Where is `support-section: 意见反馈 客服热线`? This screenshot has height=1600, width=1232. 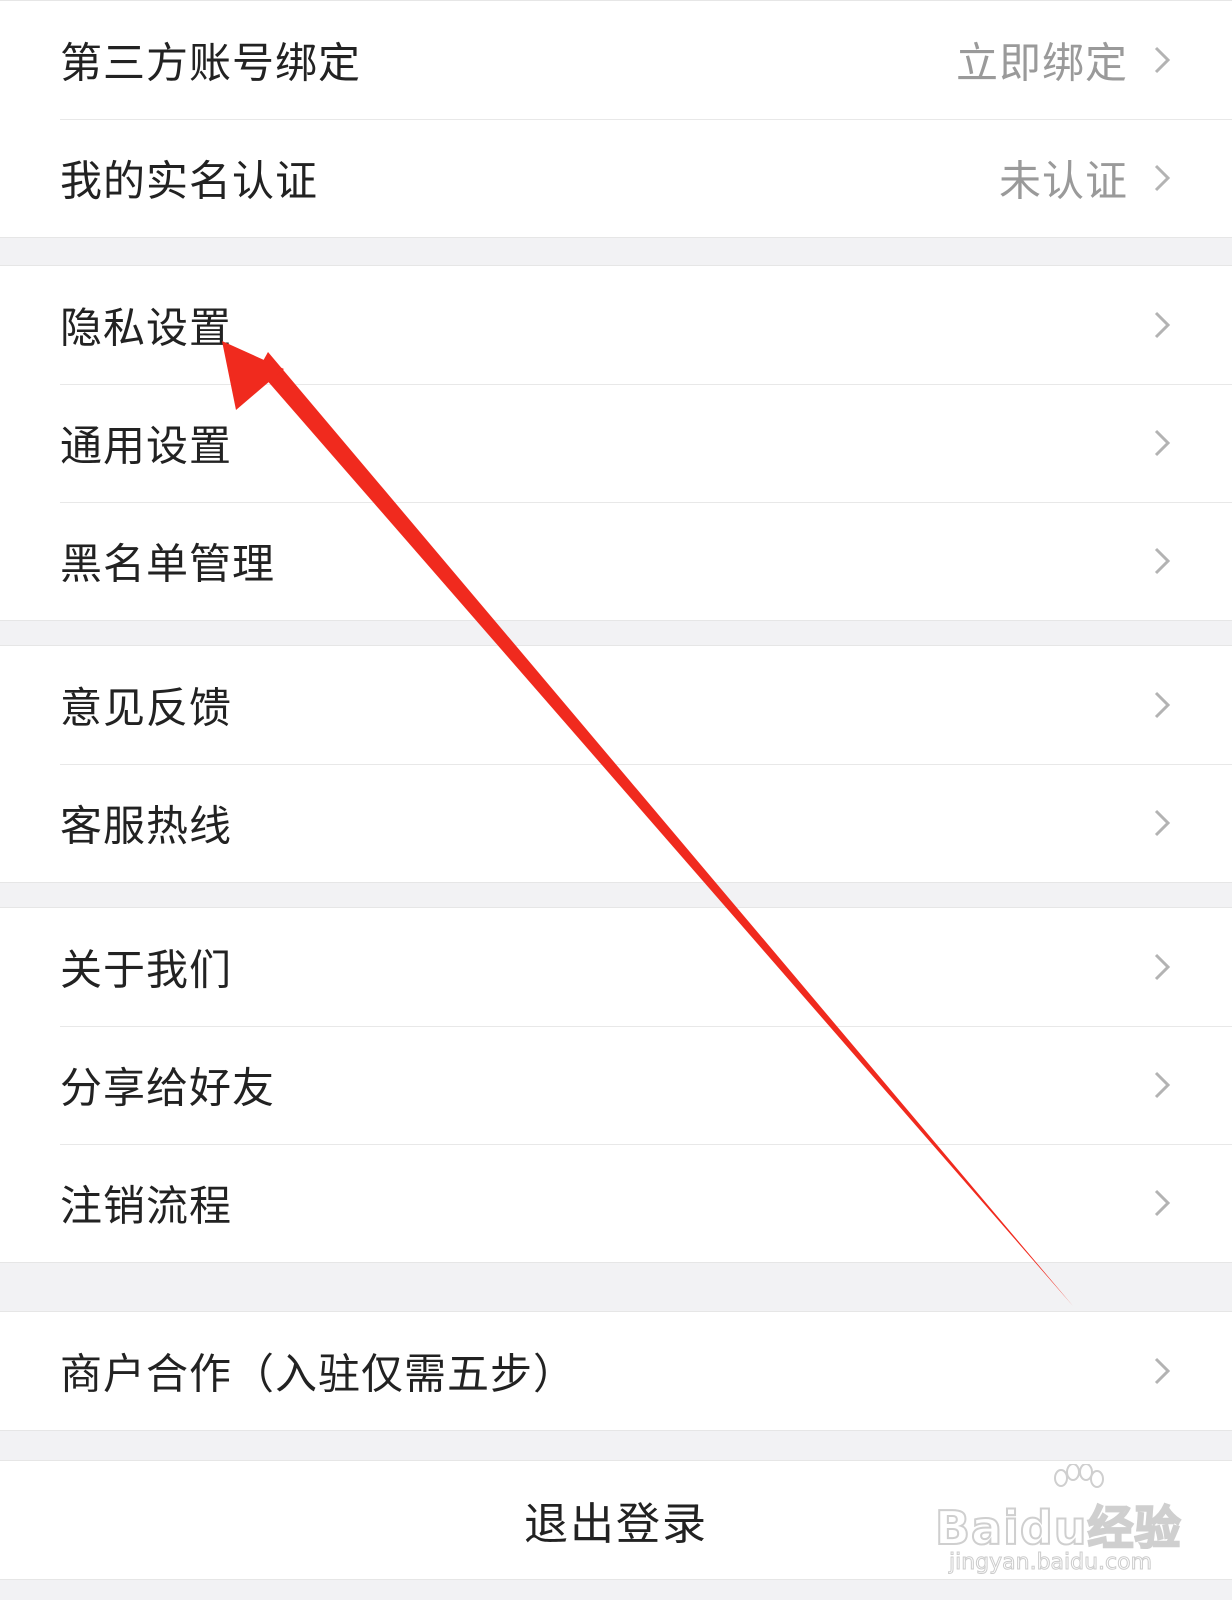
support-section: 意见反馈 客服热线 is located at coordinates (616, 764).